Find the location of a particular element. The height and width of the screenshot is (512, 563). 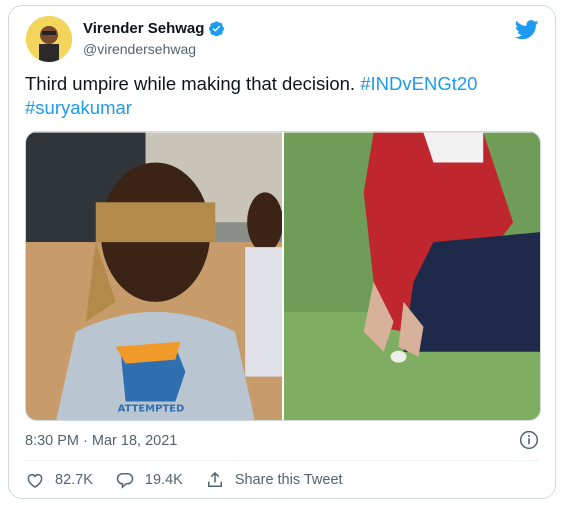

author-handle: @virendersehwag is located at coordinates (139, 49).